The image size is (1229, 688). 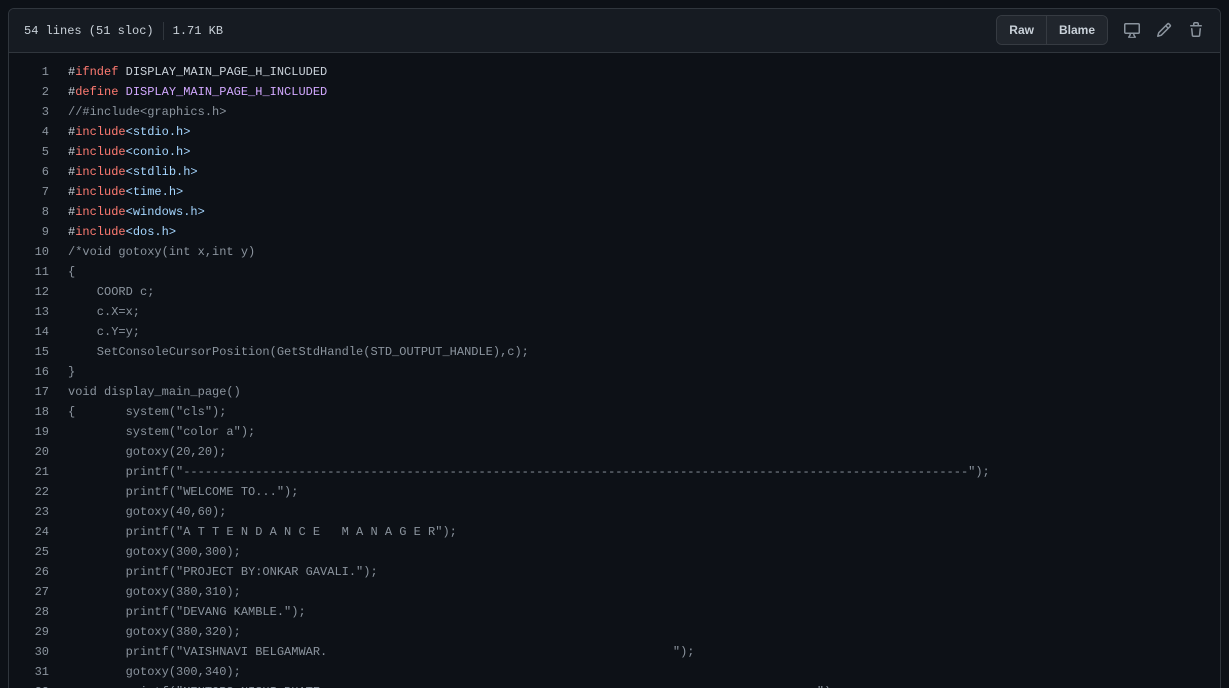 I want to click on line-number: 8, so click(x=29, y=212).